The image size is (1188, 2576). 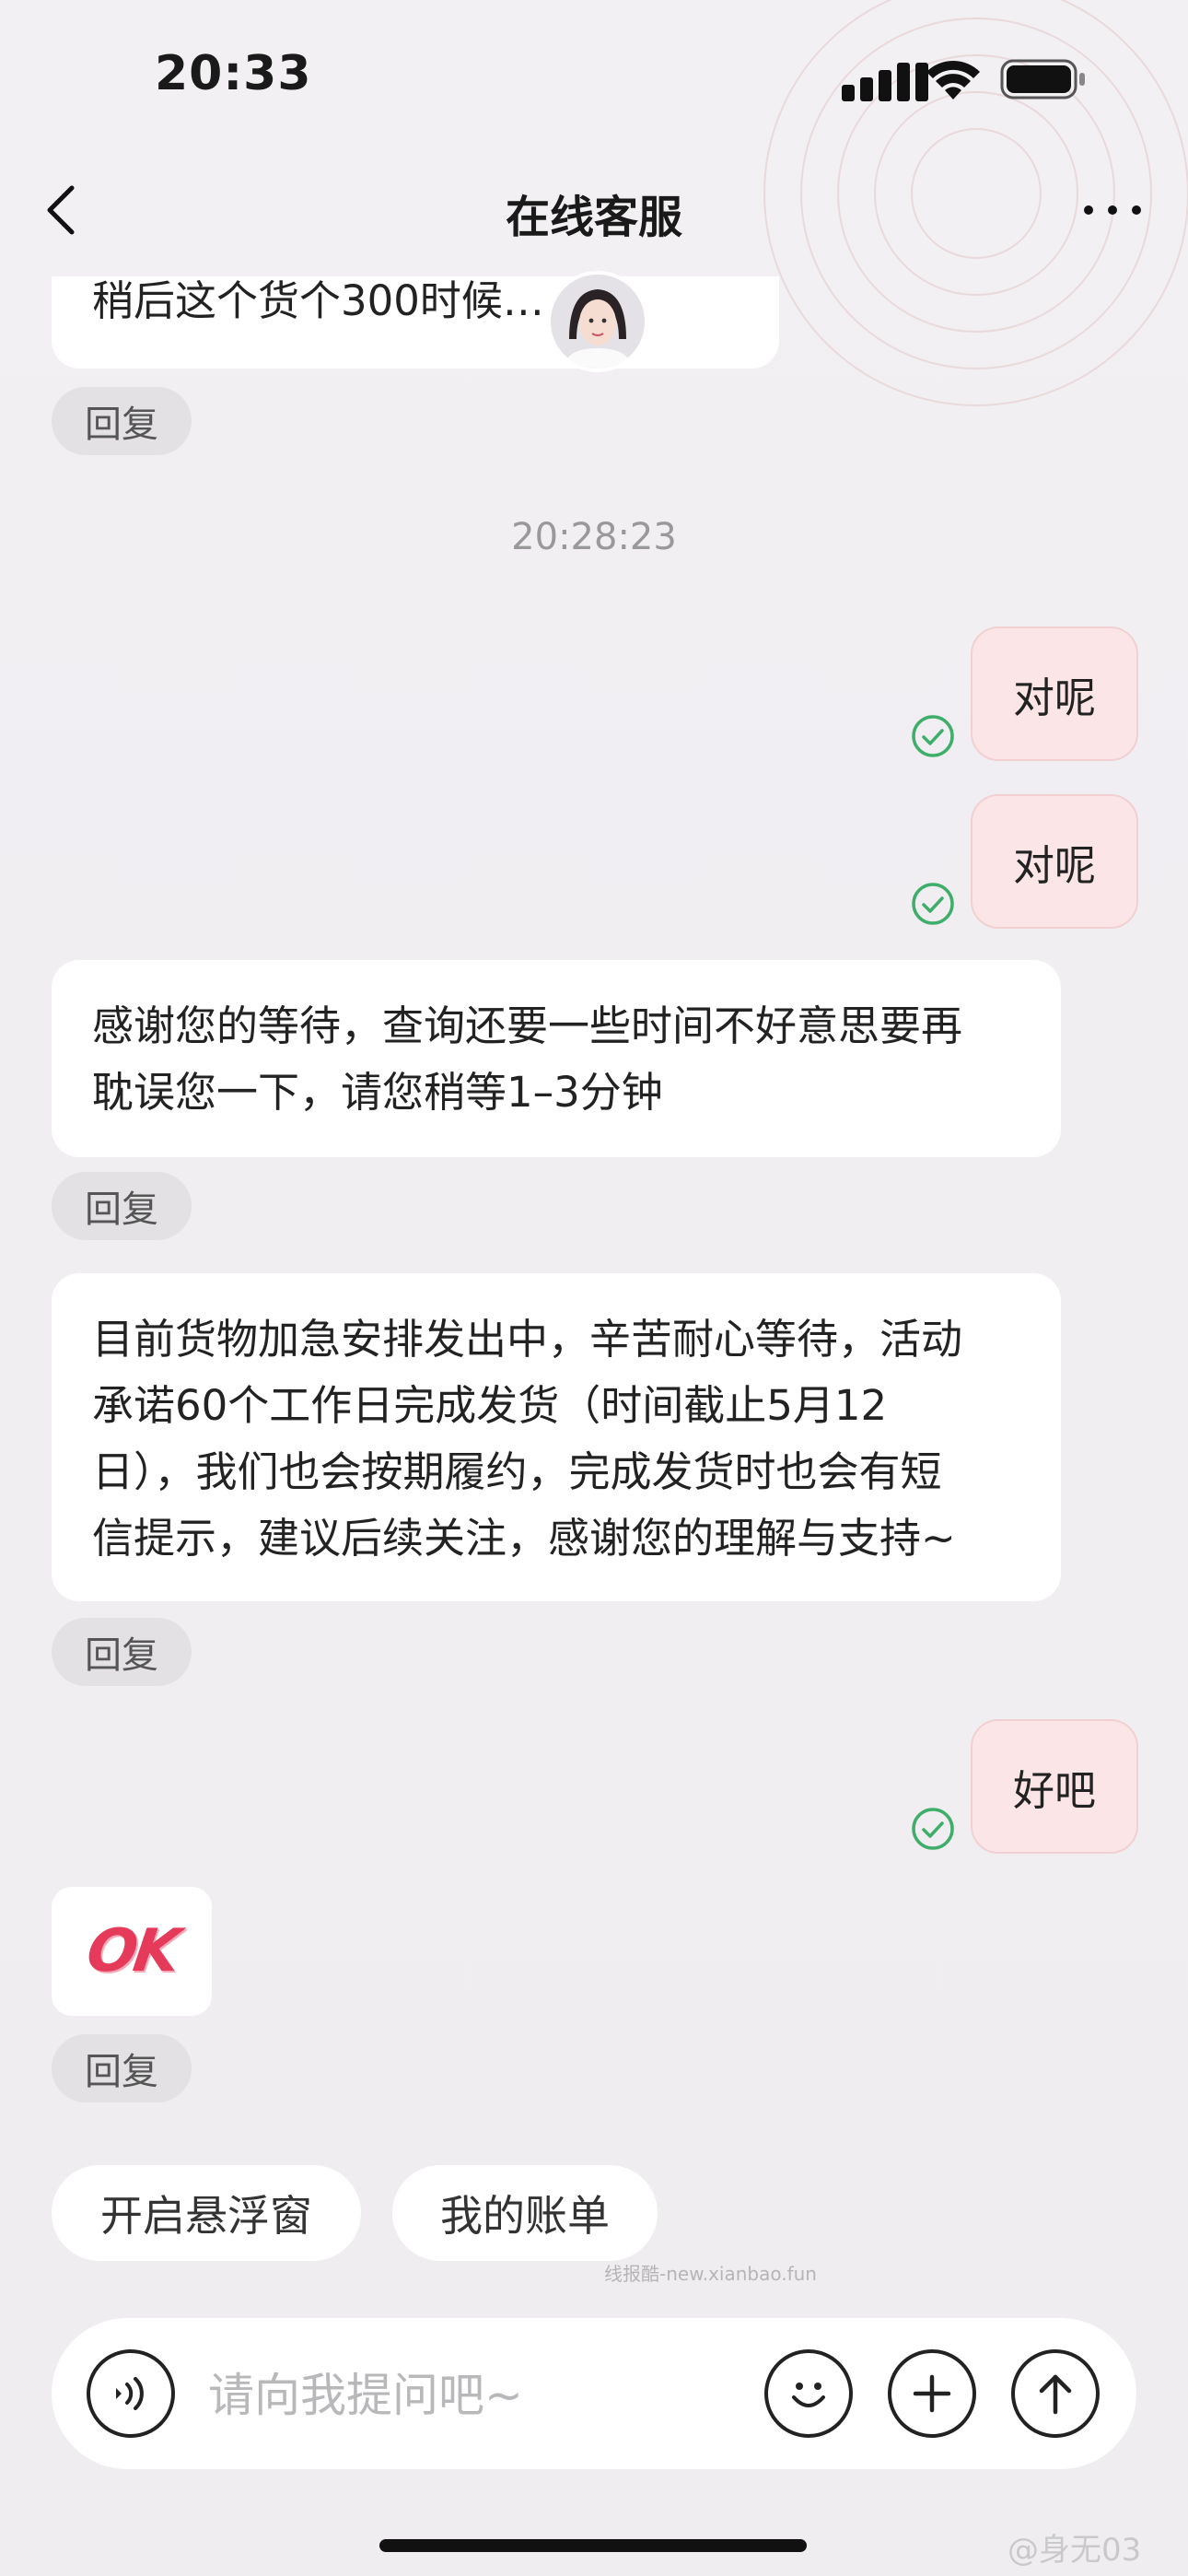 What do you see at coordinates (525, 2213) in the screenshot?
I see `quick-action-my-bill: 我的账单` at bounding box center [525, 2213].